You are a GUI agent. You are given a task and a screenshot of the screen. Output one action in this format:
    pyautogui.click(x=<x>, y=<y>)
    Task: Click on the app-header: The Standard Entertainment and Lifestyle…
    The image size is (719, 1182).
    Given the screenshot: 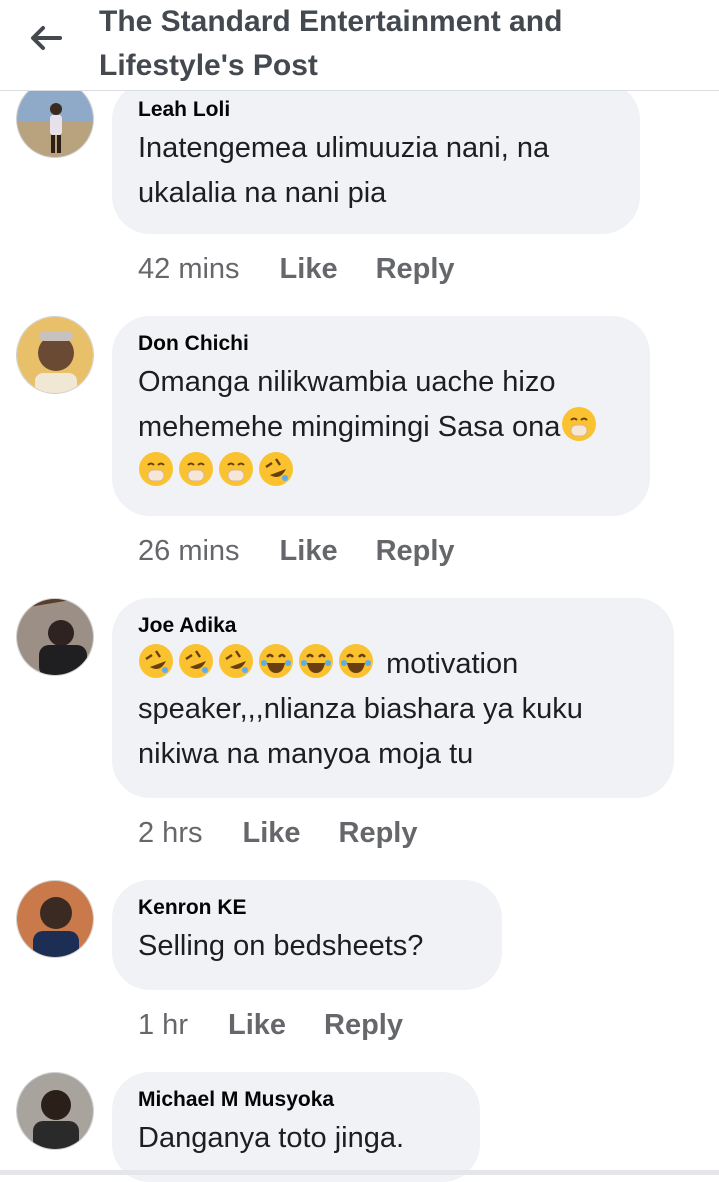 What is the action you would take?
    pyautogui.click(x=359, y=45)
    